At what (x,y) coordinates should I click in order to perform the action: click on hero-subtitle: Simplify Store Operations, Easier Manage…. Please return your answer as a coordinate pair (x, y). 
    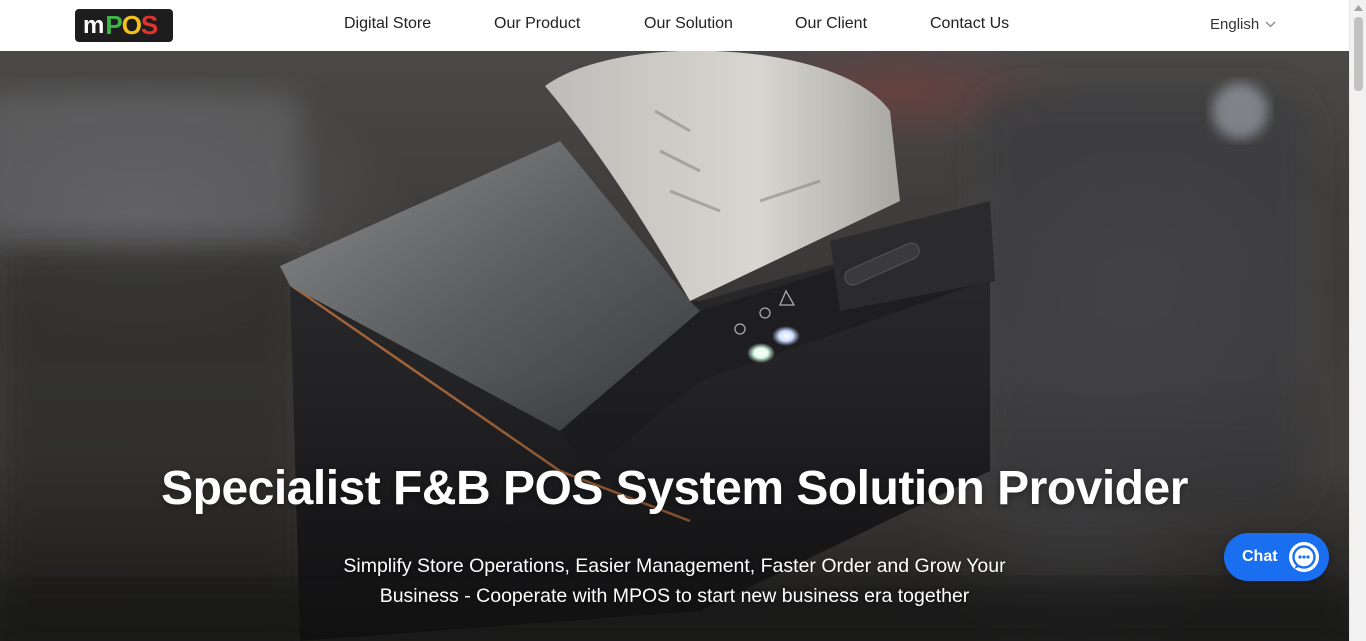
    Looking at the image, I should click on (674, 581).